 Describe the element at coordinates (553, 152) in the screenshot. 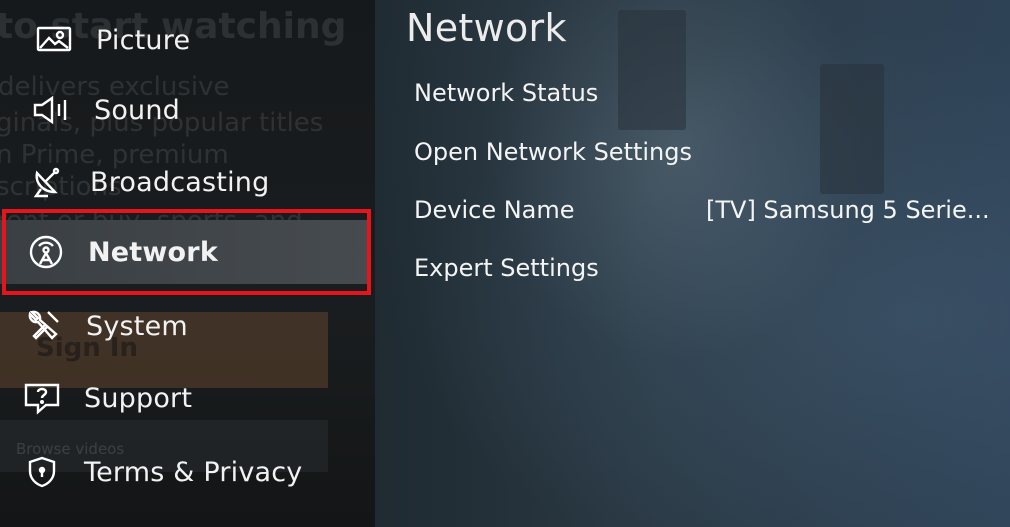

I see `setting-label: Open Network Settings` at that location.